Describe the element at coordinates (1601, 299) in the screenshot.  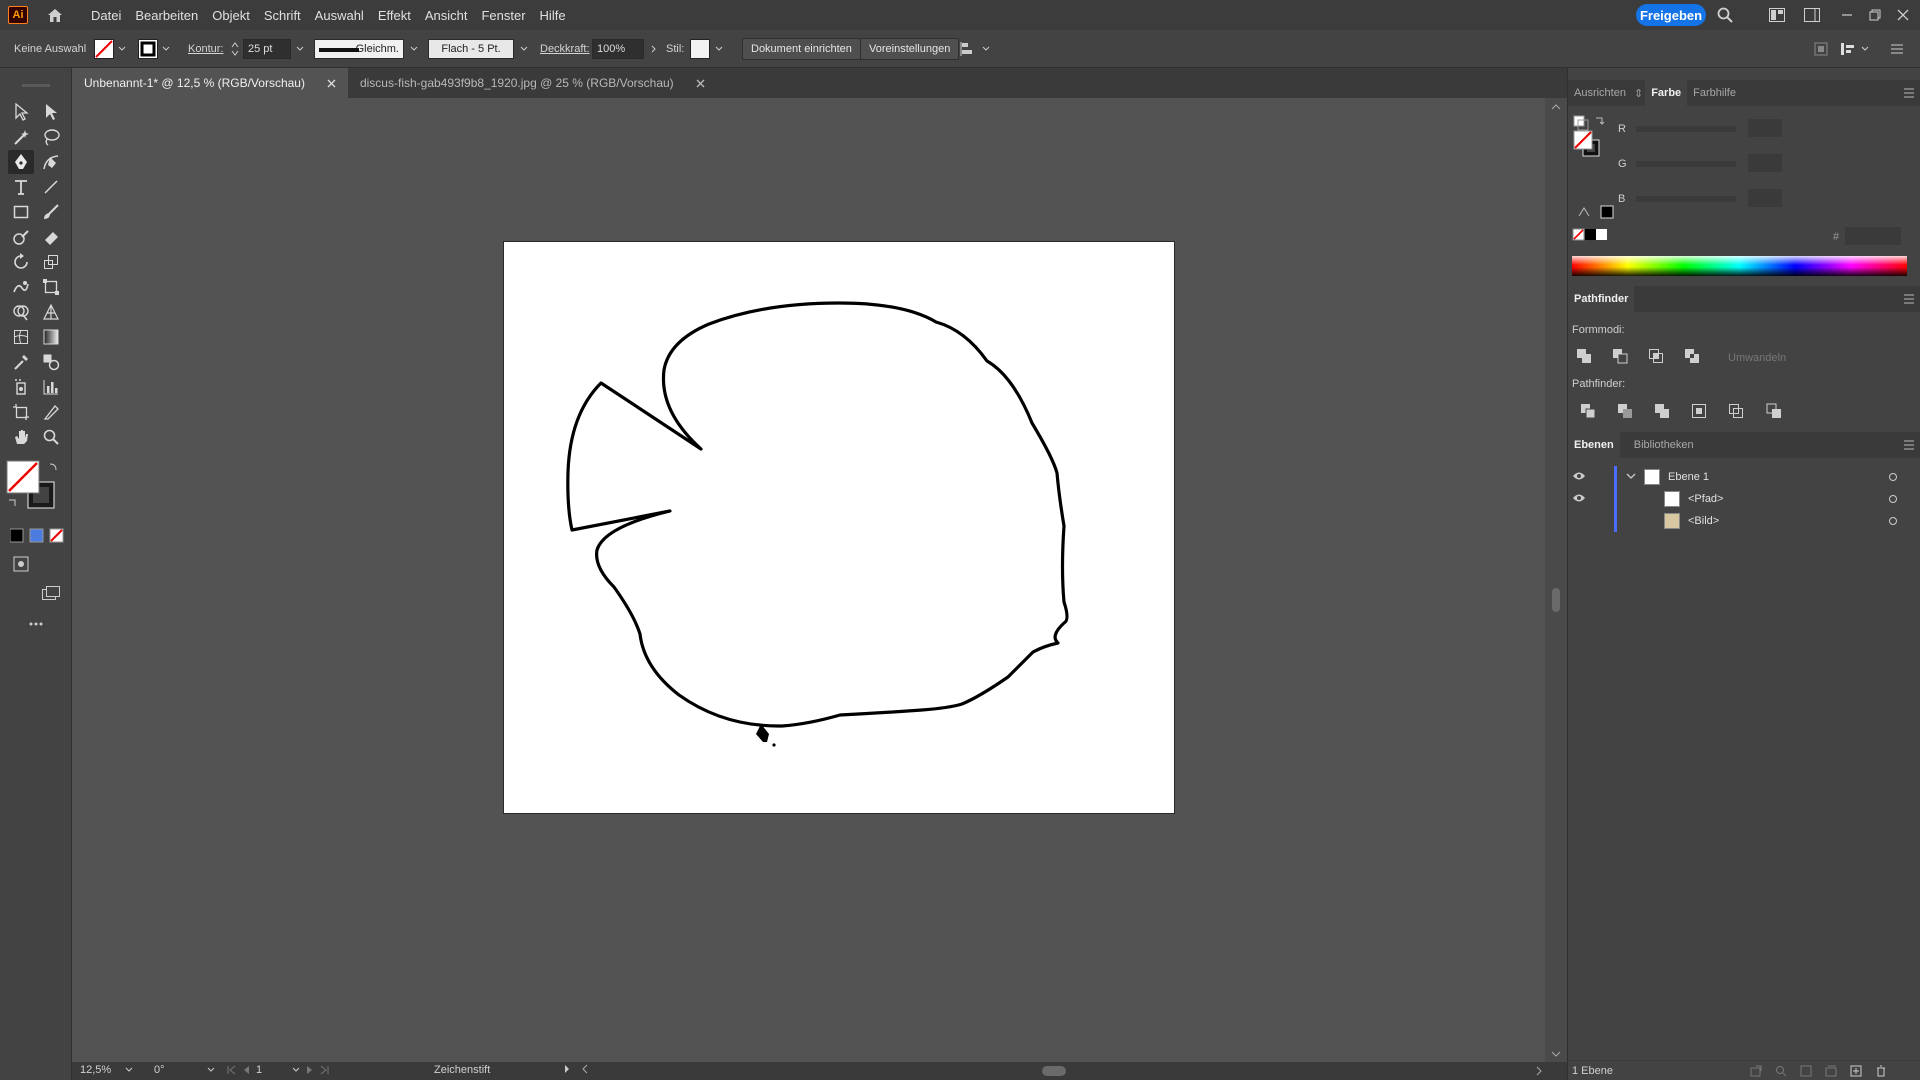
I see `tab-pathfinder: Pathfinder` at that location.